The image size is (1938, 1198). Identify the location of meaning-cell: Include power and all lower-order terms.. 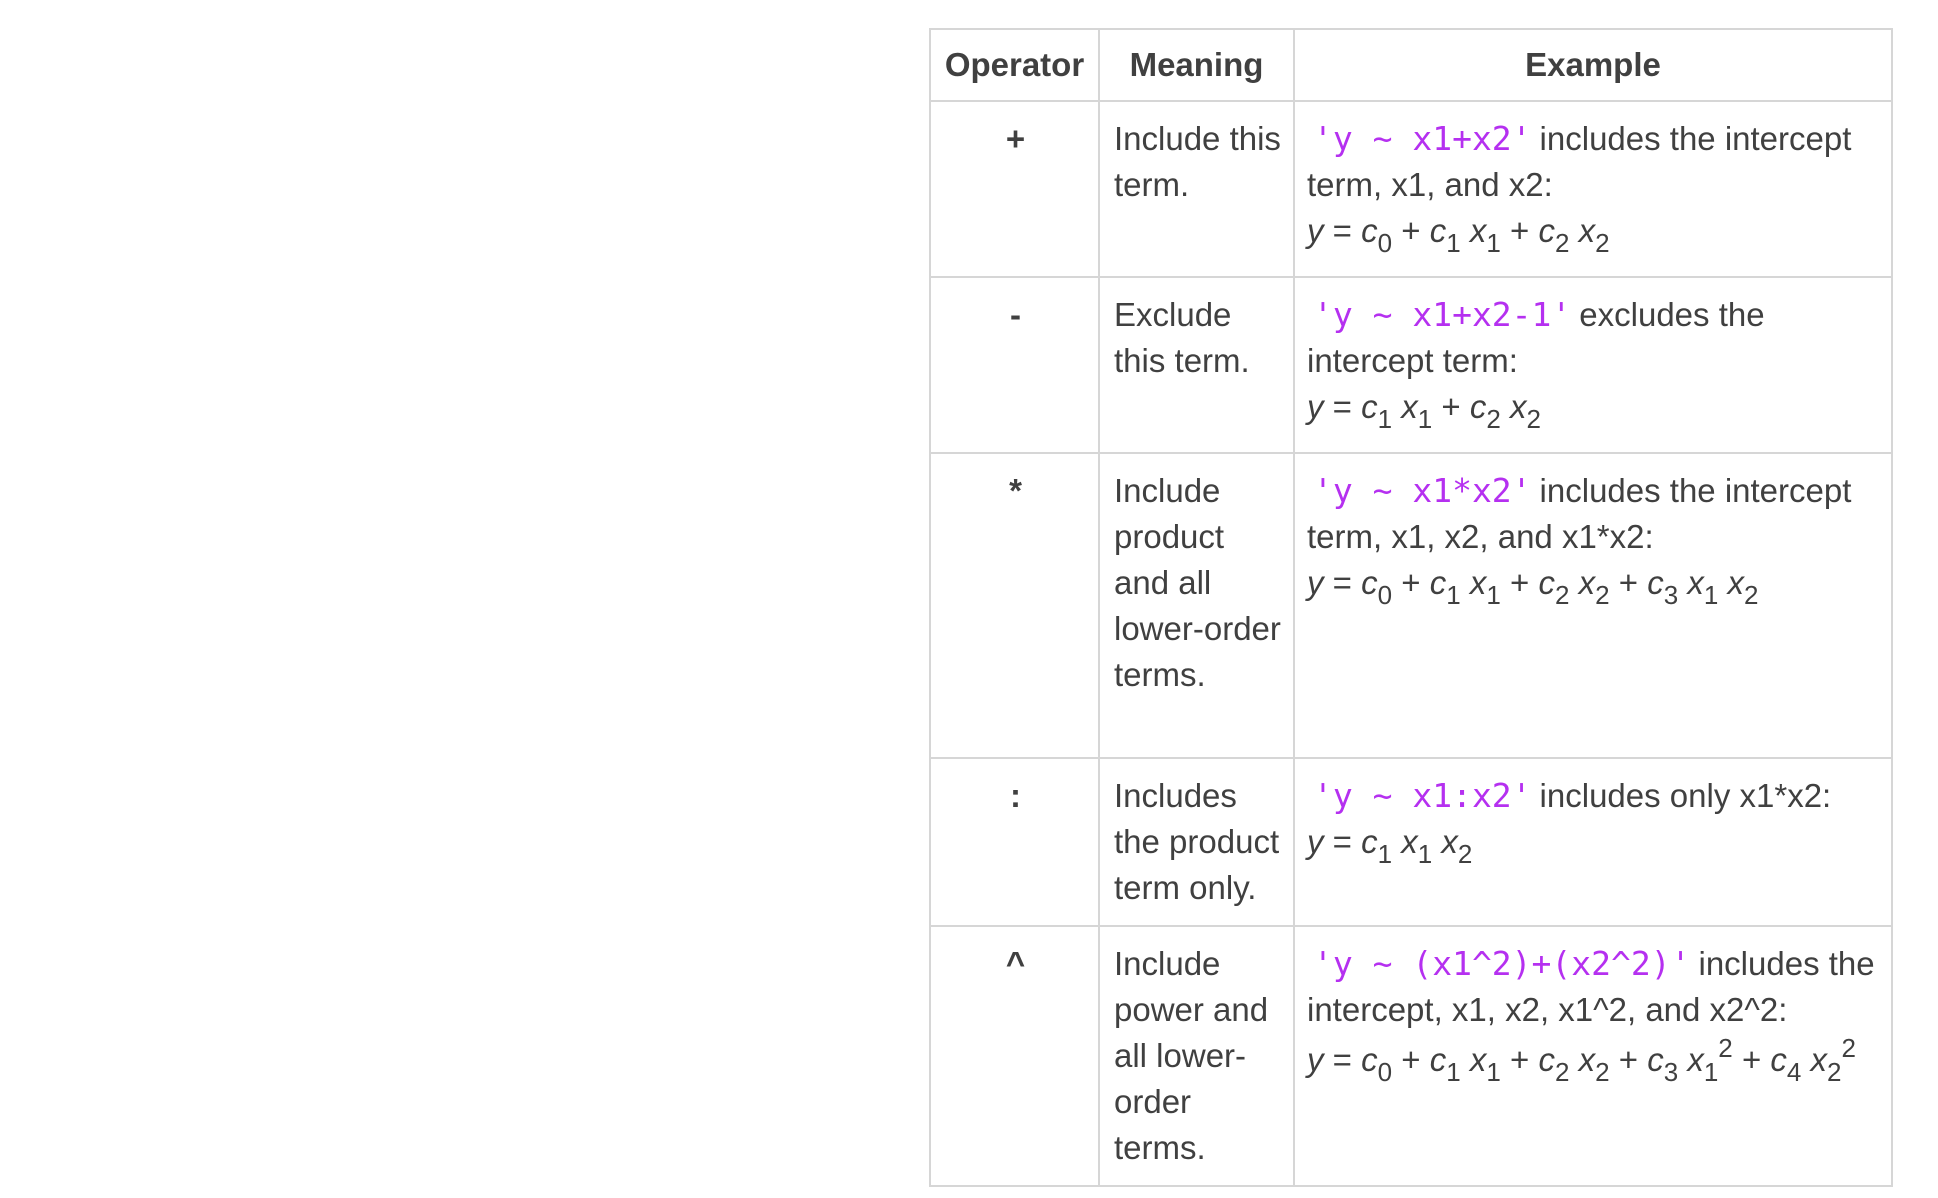
(1196, 1056).